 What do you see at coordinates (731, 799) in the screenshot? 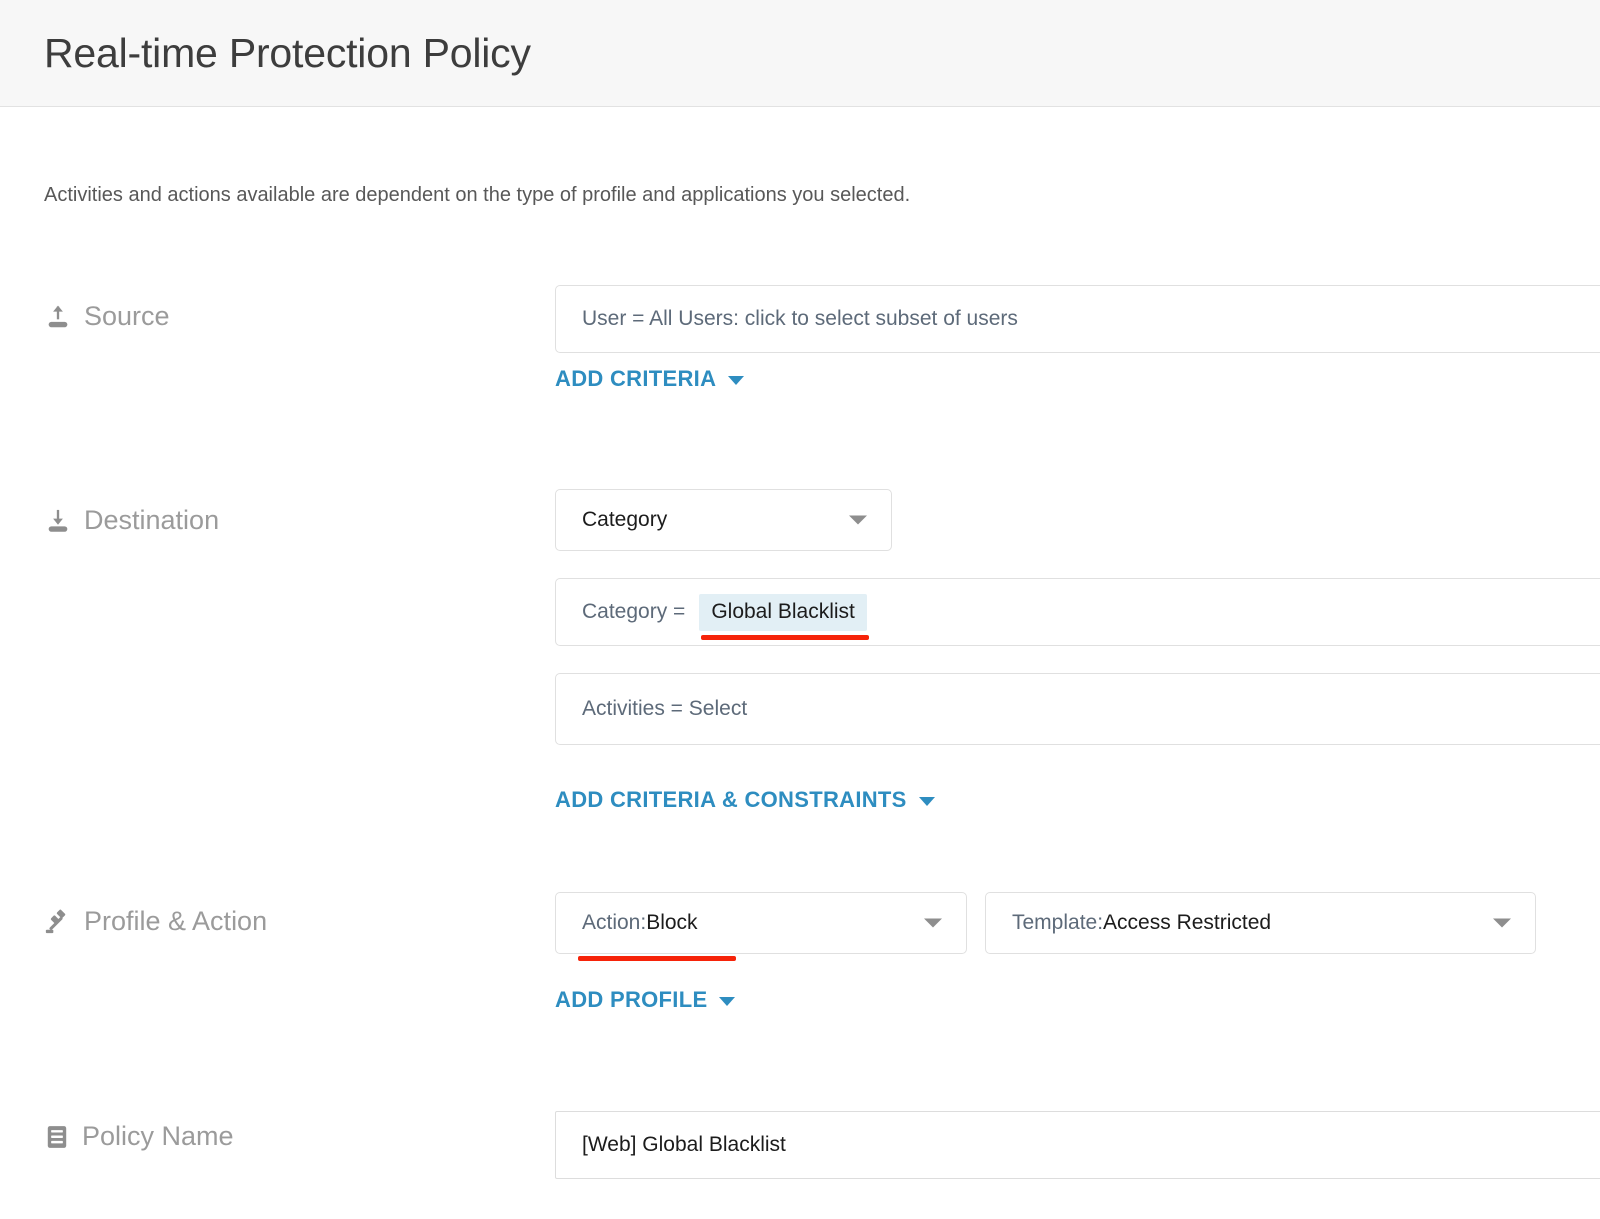
I see `add-criteria-constraints-label: ADD CRITERIA & CONSTRAINTS` at bounding box center [731, 799].